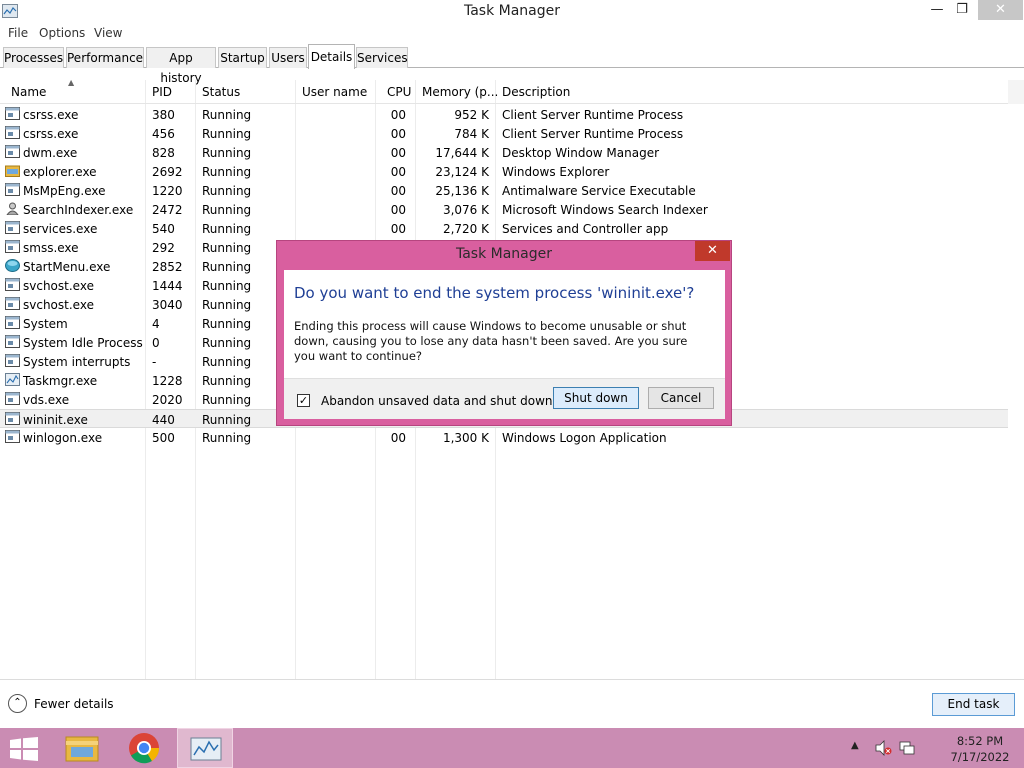 This screenshot has height=768, width=1024. I want to click on column-header-cpu: CPU, so click(399, 92).